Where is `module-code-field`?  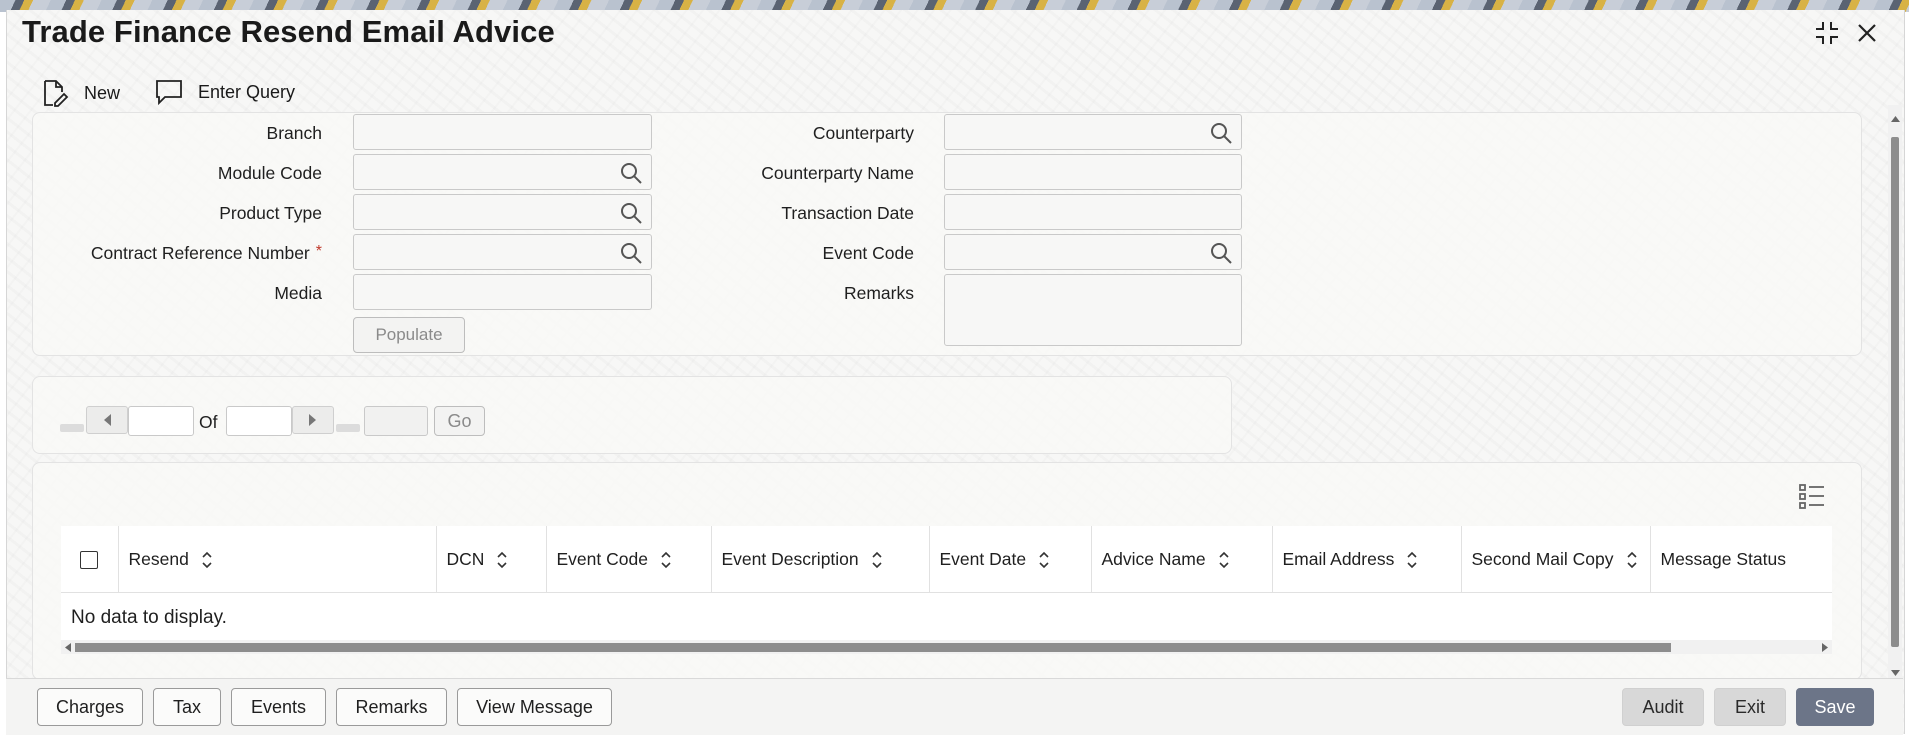 module-code-field is located at coordinates (502, 172).